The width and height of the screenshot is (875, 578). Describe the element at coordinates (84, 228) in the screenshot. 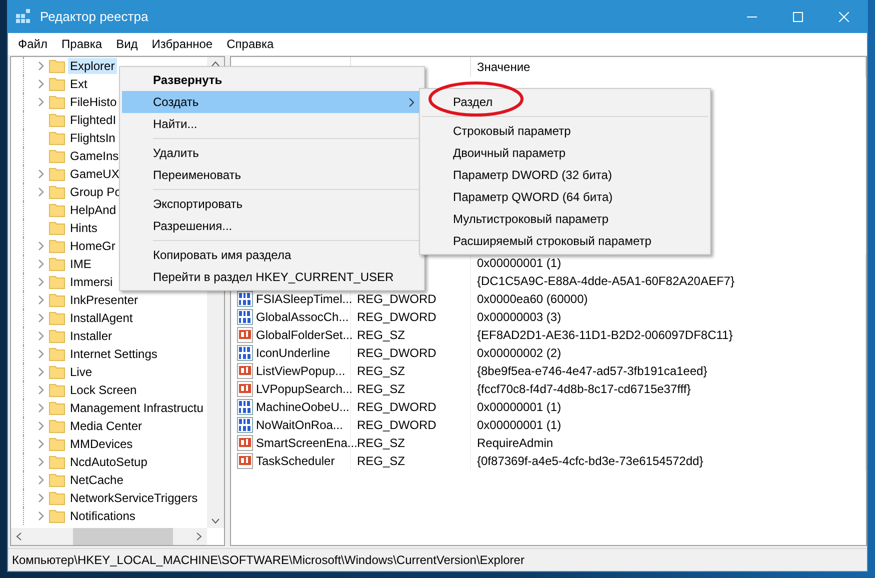

I see `tree-item: Hints` at that location.